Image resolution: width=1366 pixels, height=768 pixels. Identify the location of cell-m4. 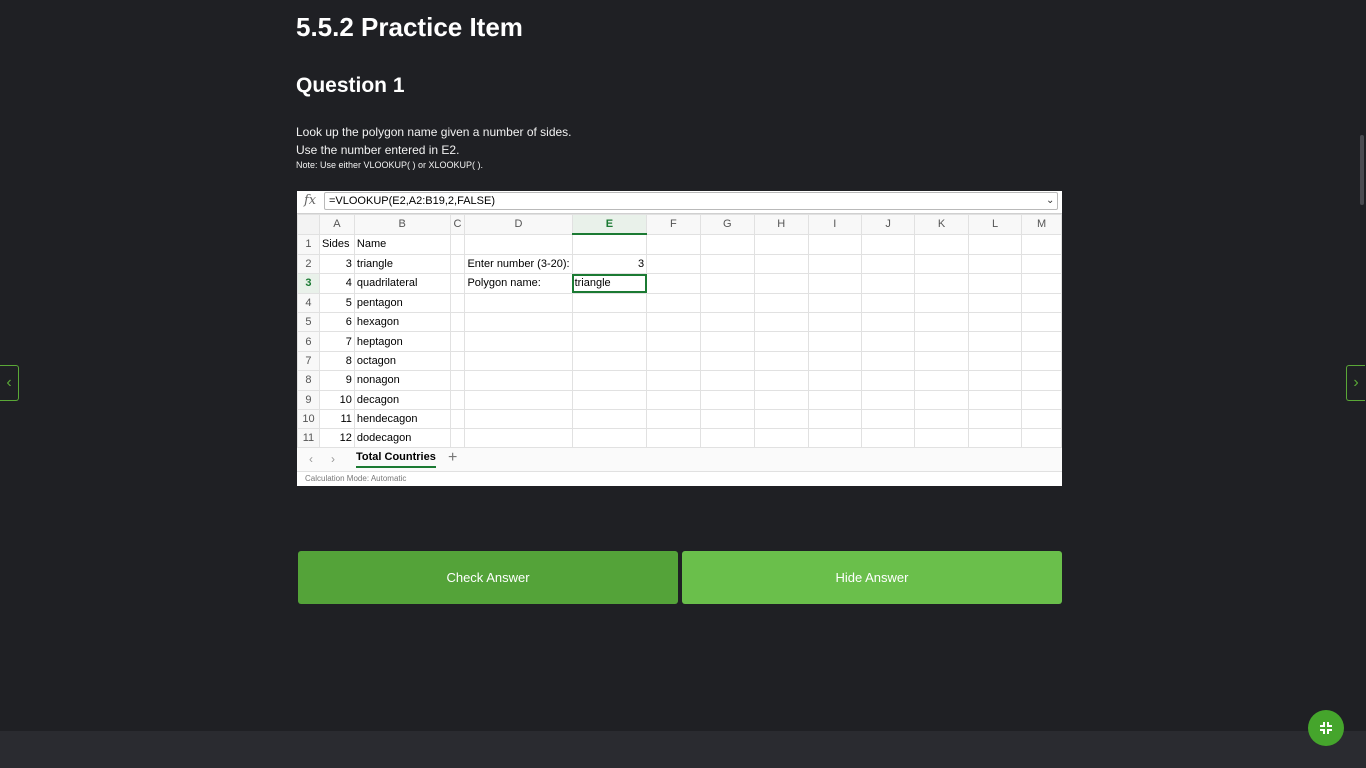
(1041, 302).